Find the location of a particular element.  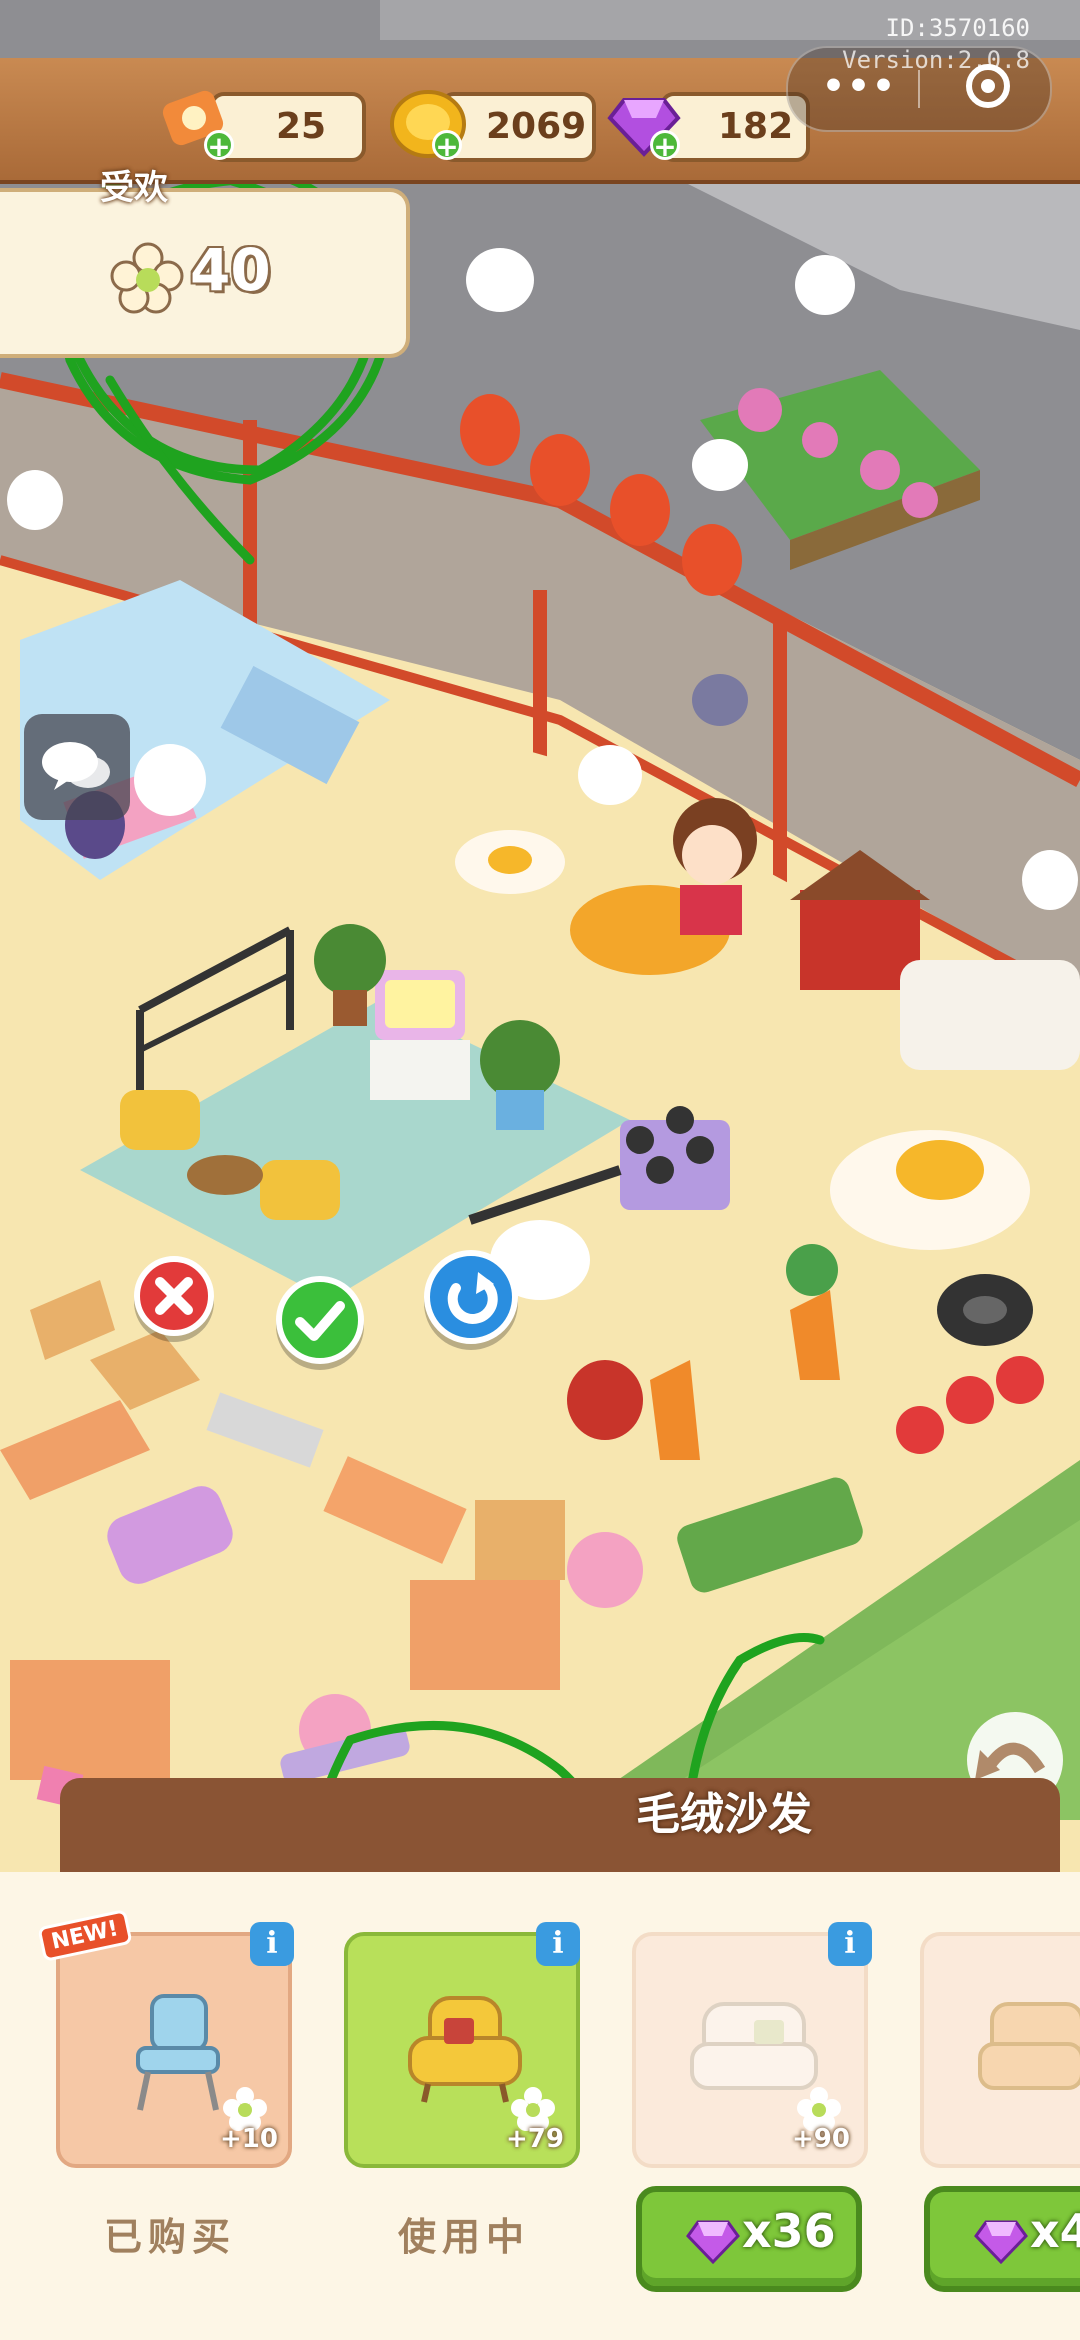

buy-with-gems-button-4: x4 is located at coordinates (1002, 2239).